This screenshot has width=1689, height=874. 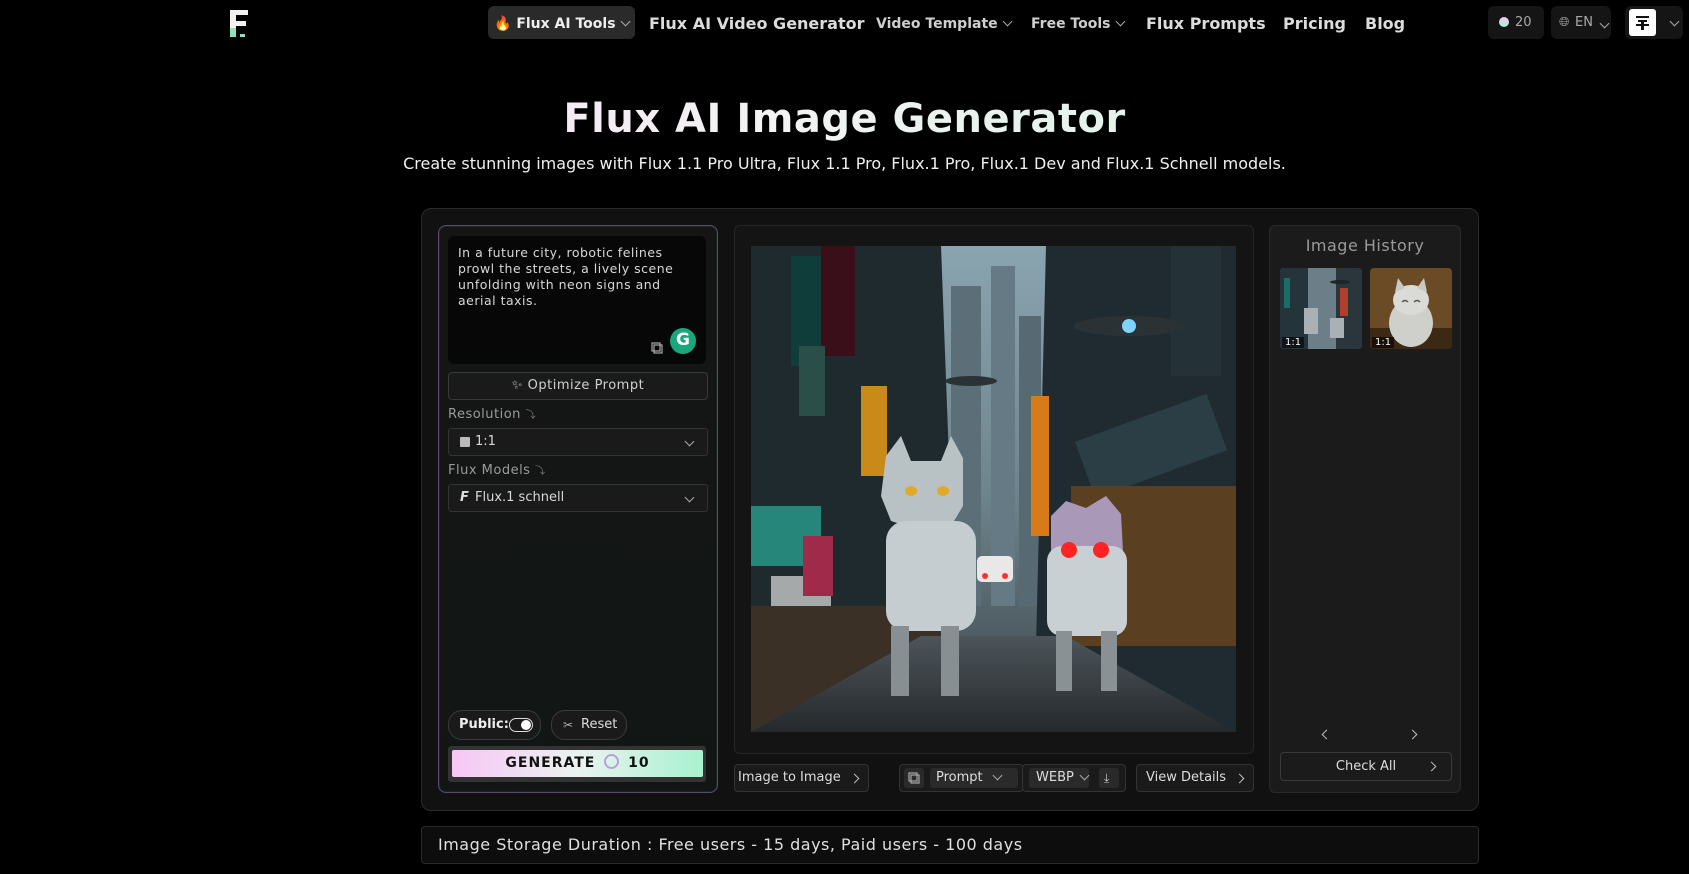 What do you see at coordinates (577, 763) in the screenshot?
I see `generate-button: GENERATE 10` at bounding box center [577, 763].